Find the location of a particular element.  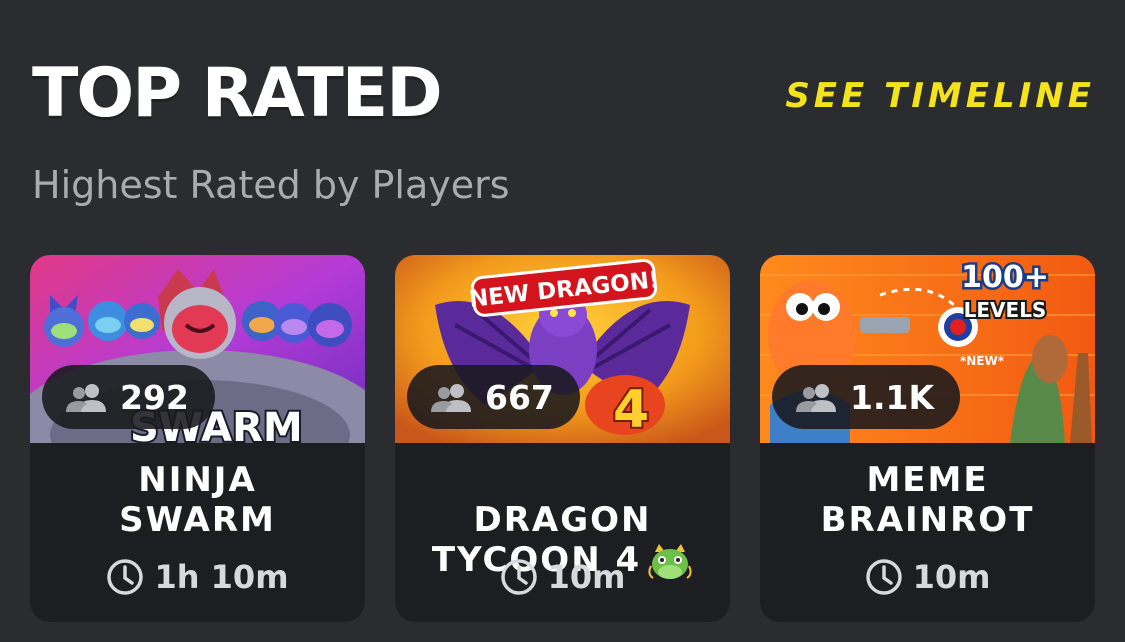

section-subtitle: Highest Rated by Players is located at coordinates (271, 185).